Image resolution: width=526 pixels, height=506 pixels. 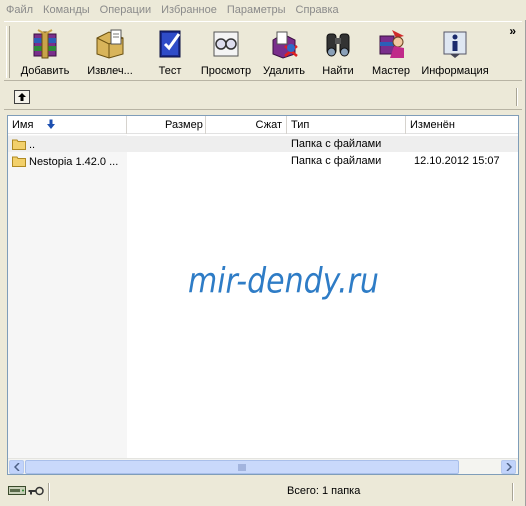 I want to click on up-folder-button, so click(x=22, y=96).